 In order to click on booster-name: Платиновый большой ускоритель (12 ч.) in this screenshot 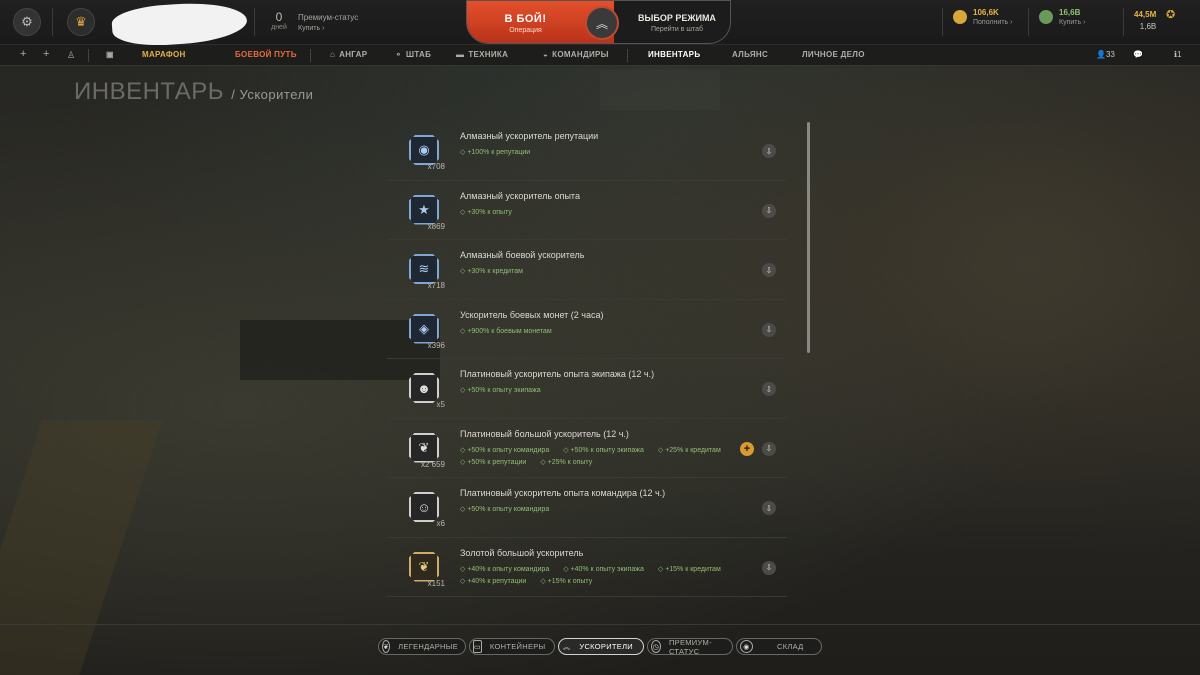, I will do `click(544, 433)`.